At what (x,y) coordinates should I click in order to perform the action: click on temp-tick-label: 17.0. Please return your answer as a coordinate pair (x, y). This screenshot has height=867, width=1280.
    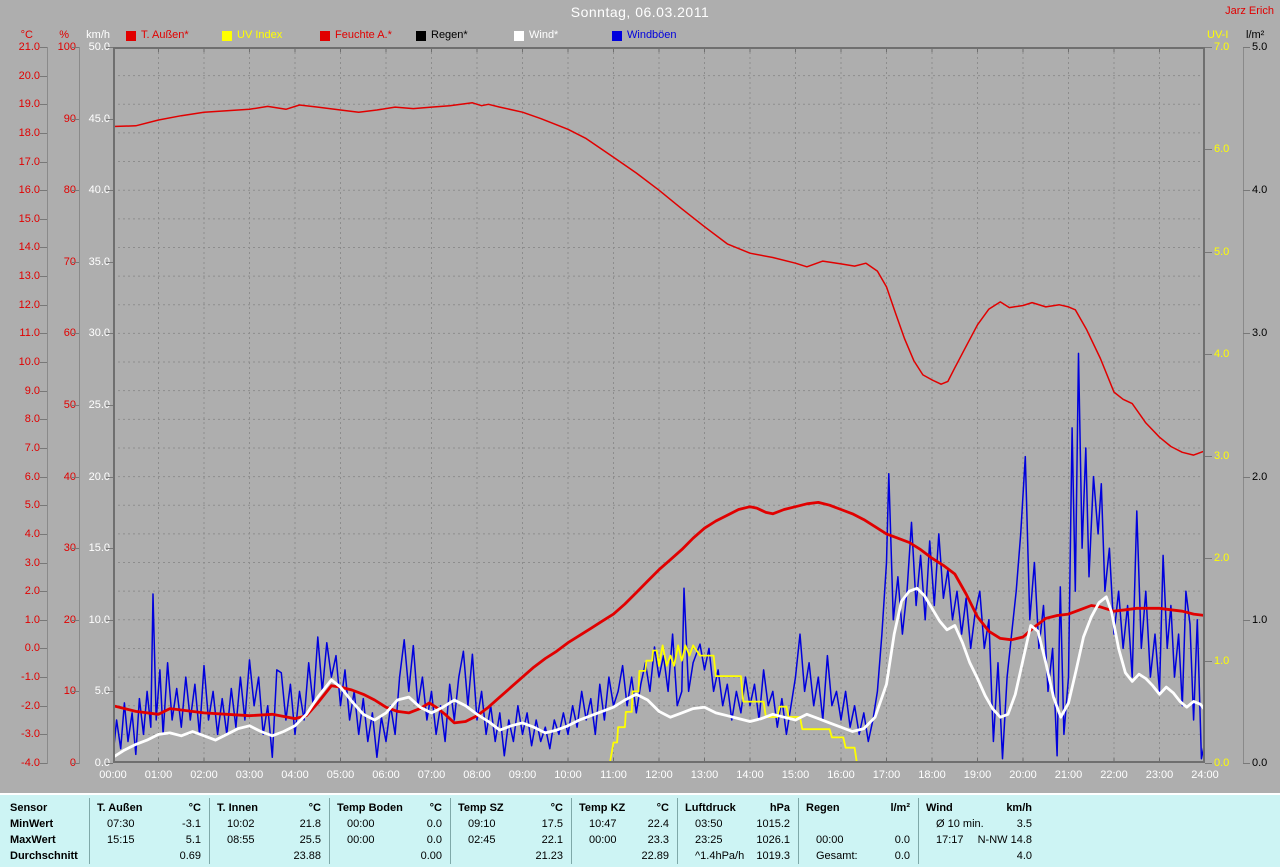
    Looking at the image, I should click on (29, 161).